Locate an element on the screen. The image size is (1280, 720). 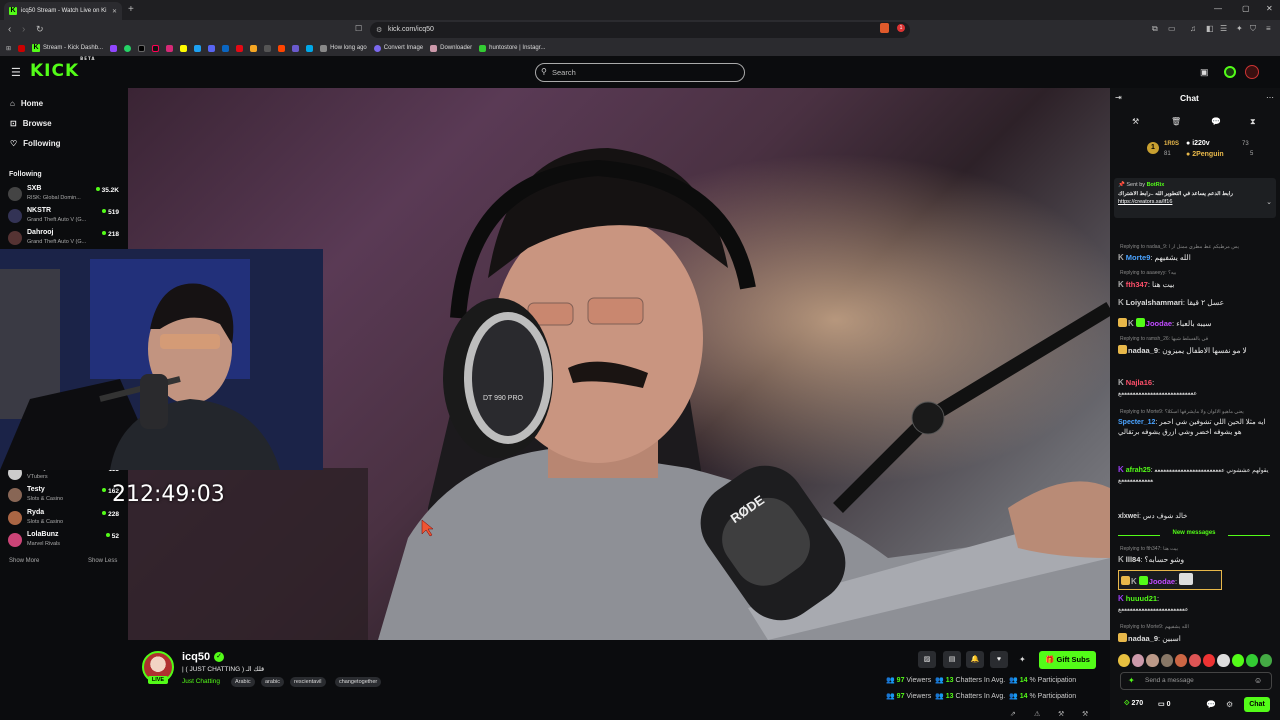
kick-points-icon is located at coordinates (1230, 72).